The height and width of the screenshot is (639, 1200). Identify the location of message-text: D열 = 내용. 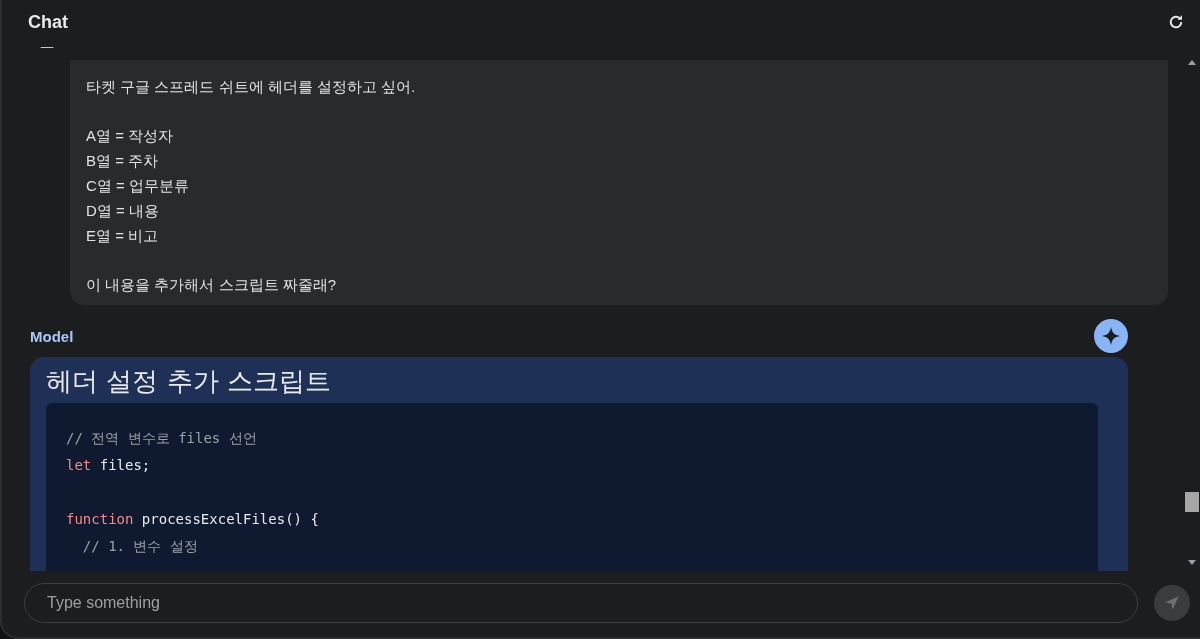
(122, 211).